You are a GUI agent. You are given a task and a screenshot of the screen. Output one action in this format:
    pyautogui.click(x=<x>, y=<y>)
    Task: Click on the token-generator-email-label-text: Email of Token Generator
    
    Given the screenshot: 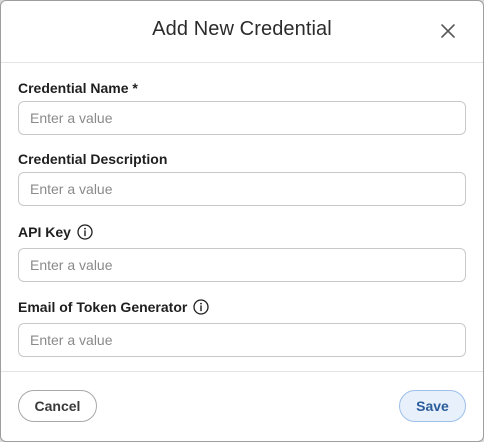 What is the action you would take?
    pyautogui.click(x=103, y=307)
    